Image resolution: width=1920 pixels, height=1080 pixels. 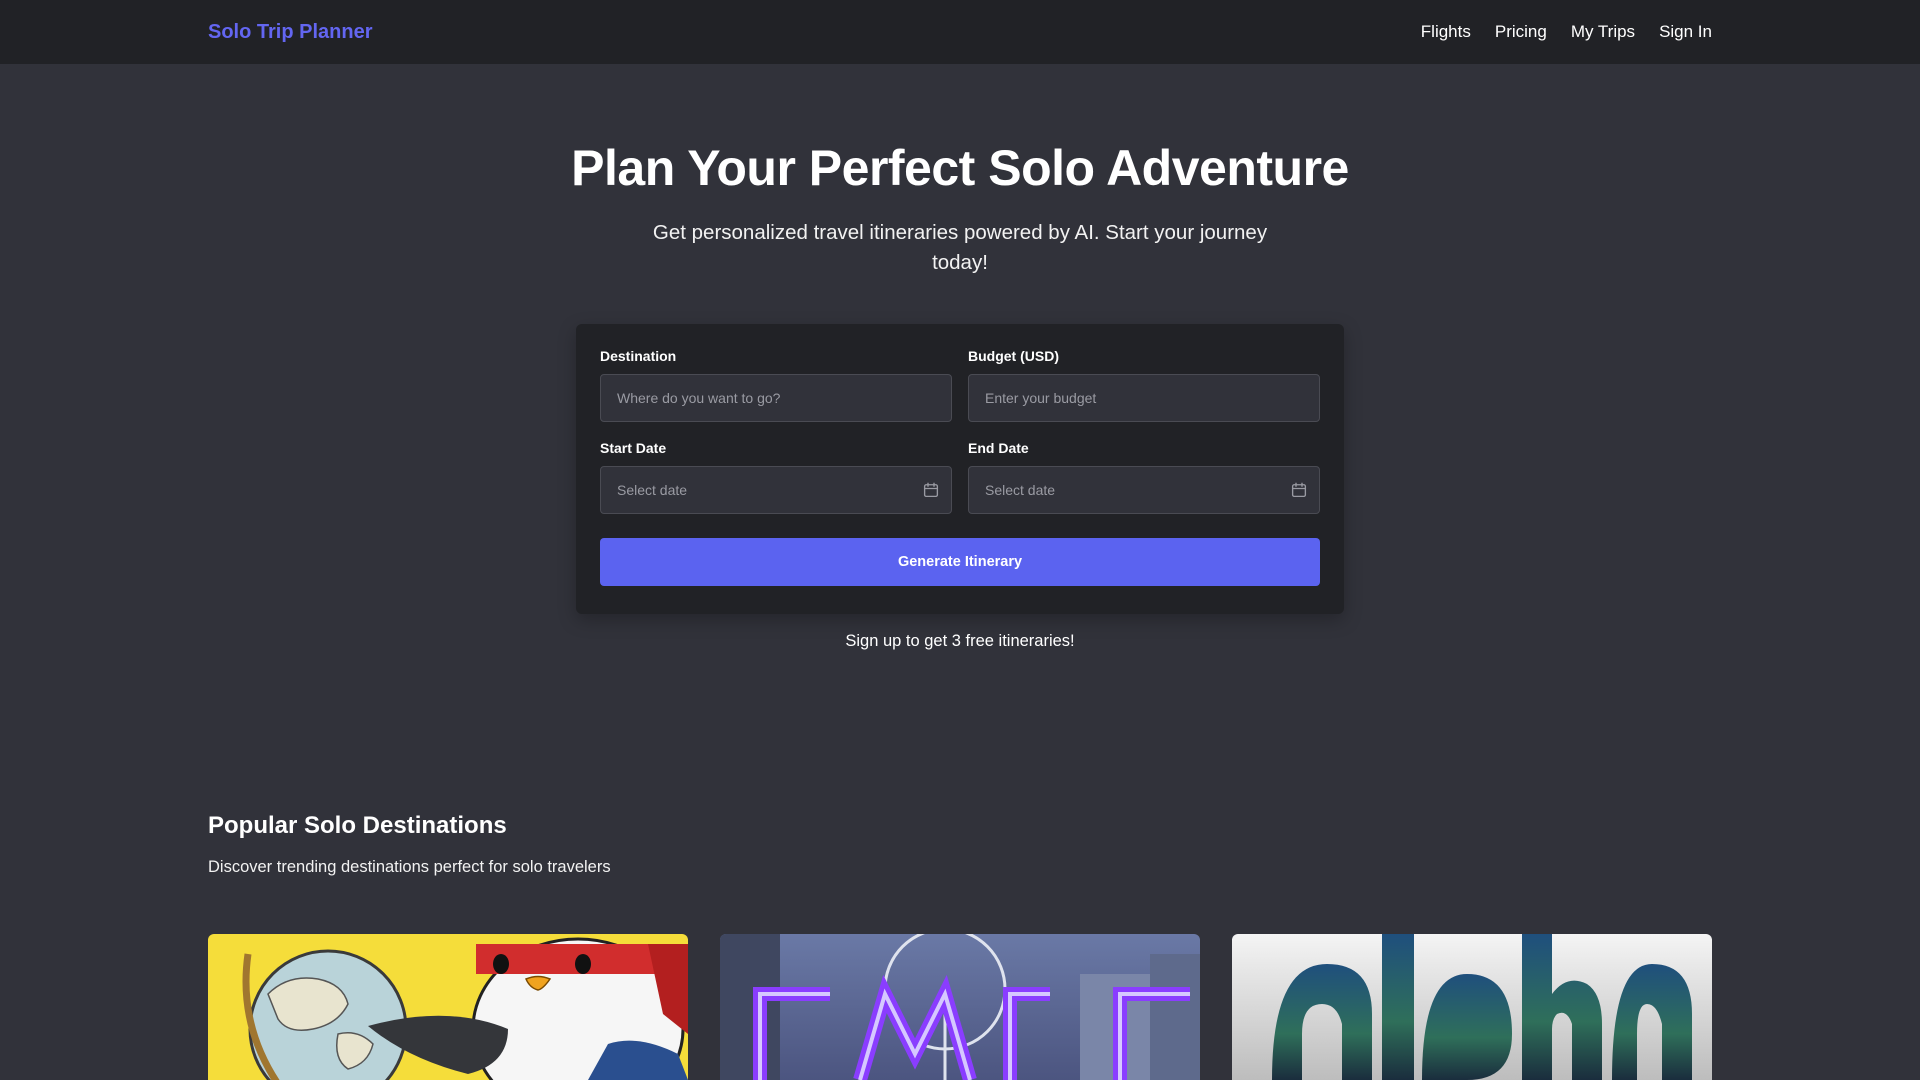 I want to click on start-date-label: Start Date, so click(x=633, y=448).